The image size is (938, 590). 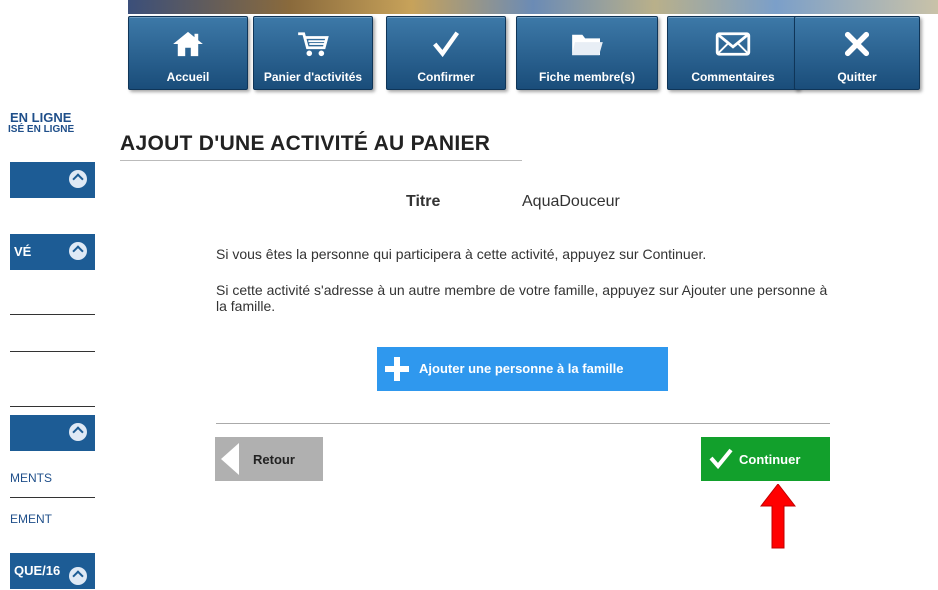 I want to click on back-button: Retour, so click(x=269, y=459).